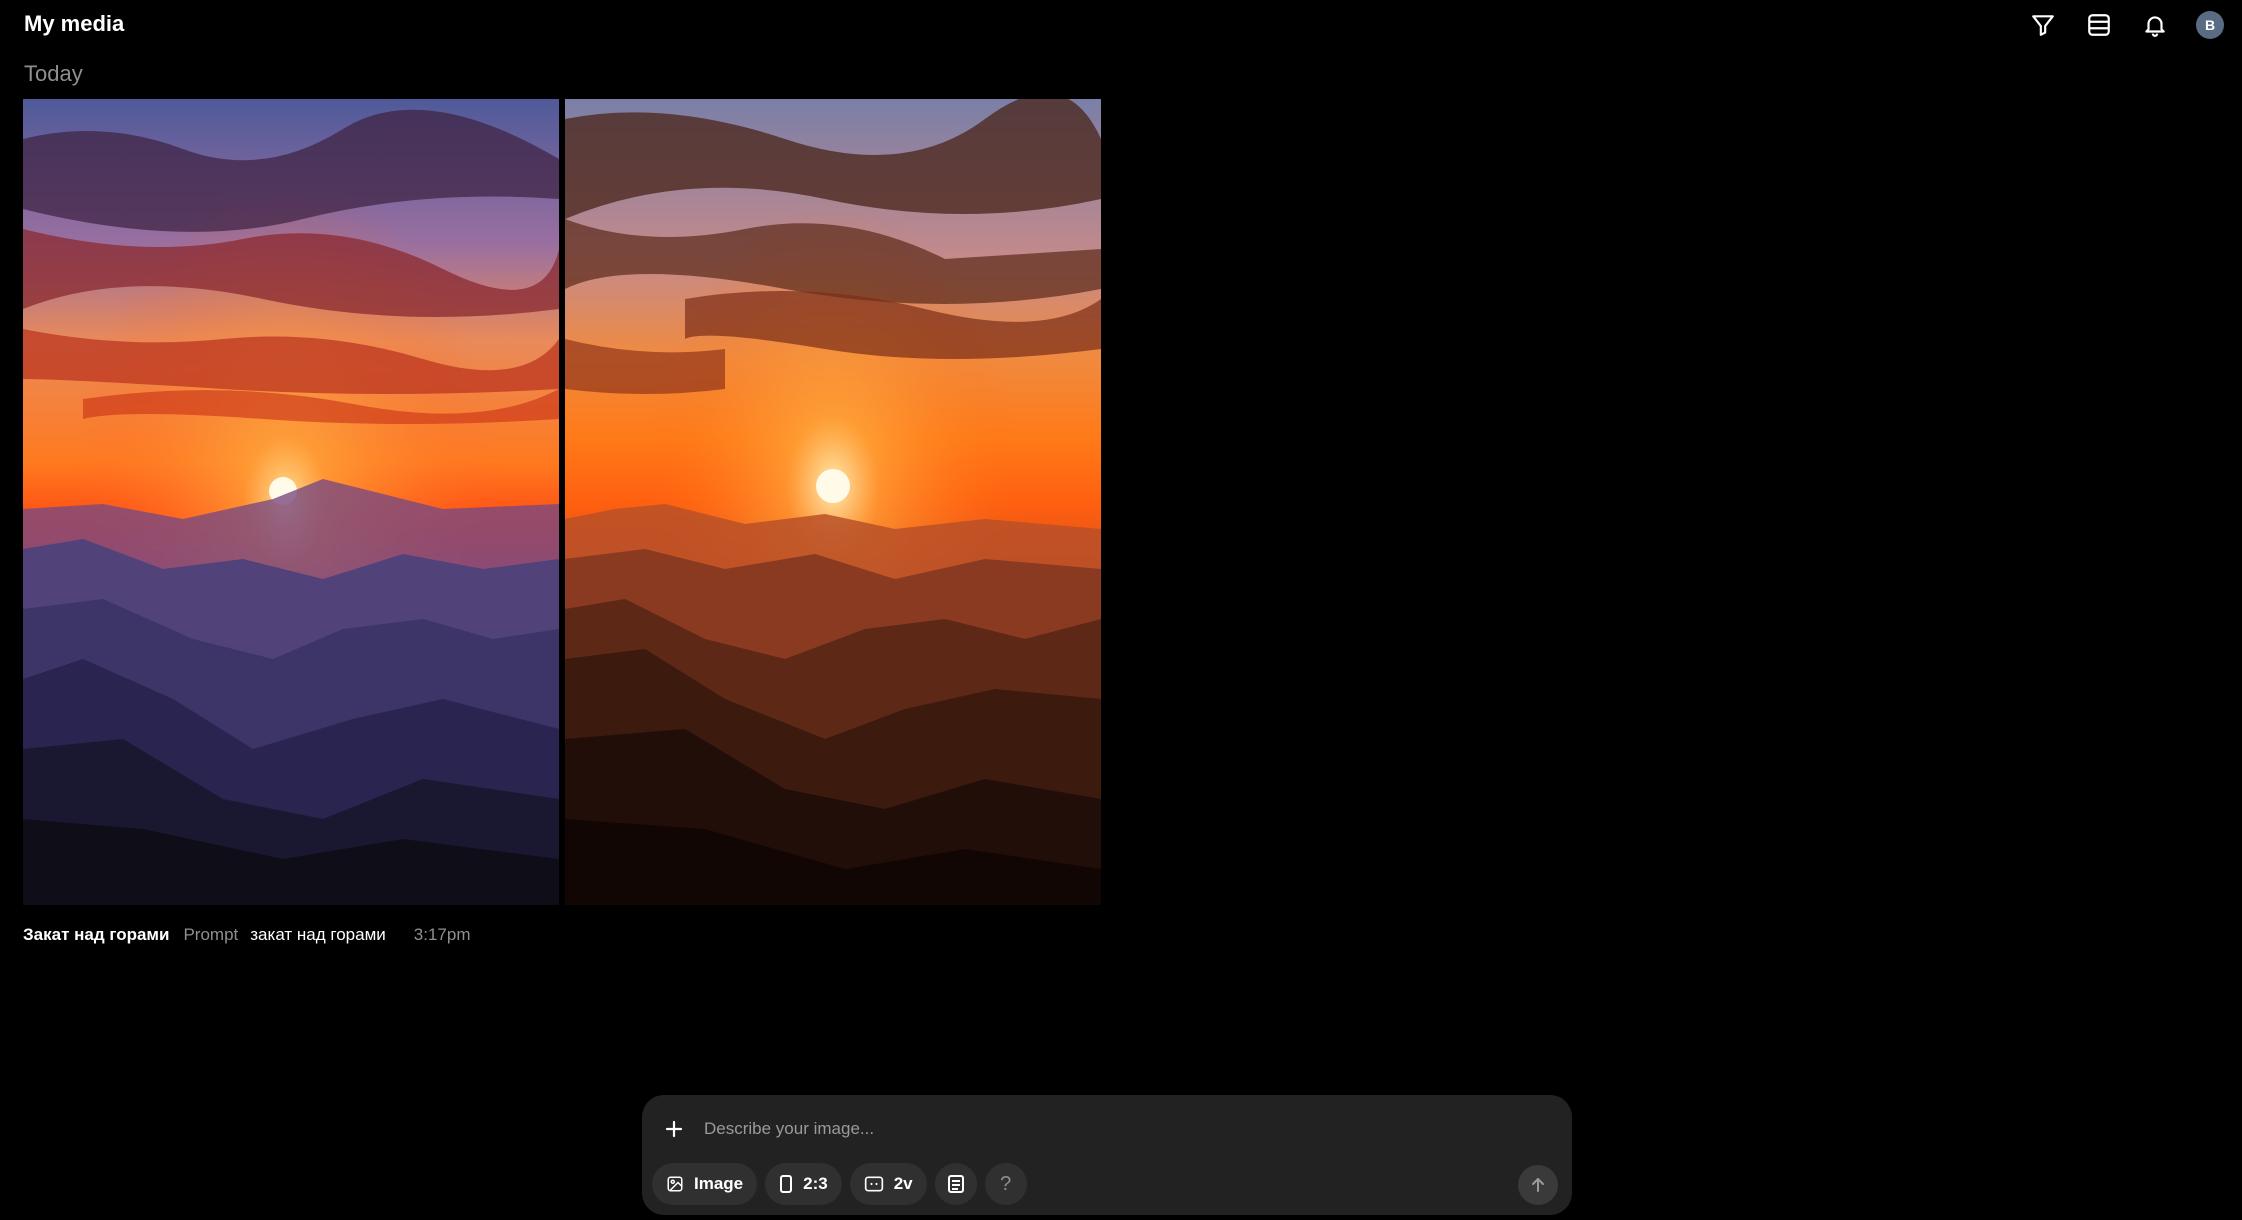 This screenshot has width=2242, height=1220. Describe the element at coordinates (2210, 25) in the screenshot. I see `avatar: B` at that location.